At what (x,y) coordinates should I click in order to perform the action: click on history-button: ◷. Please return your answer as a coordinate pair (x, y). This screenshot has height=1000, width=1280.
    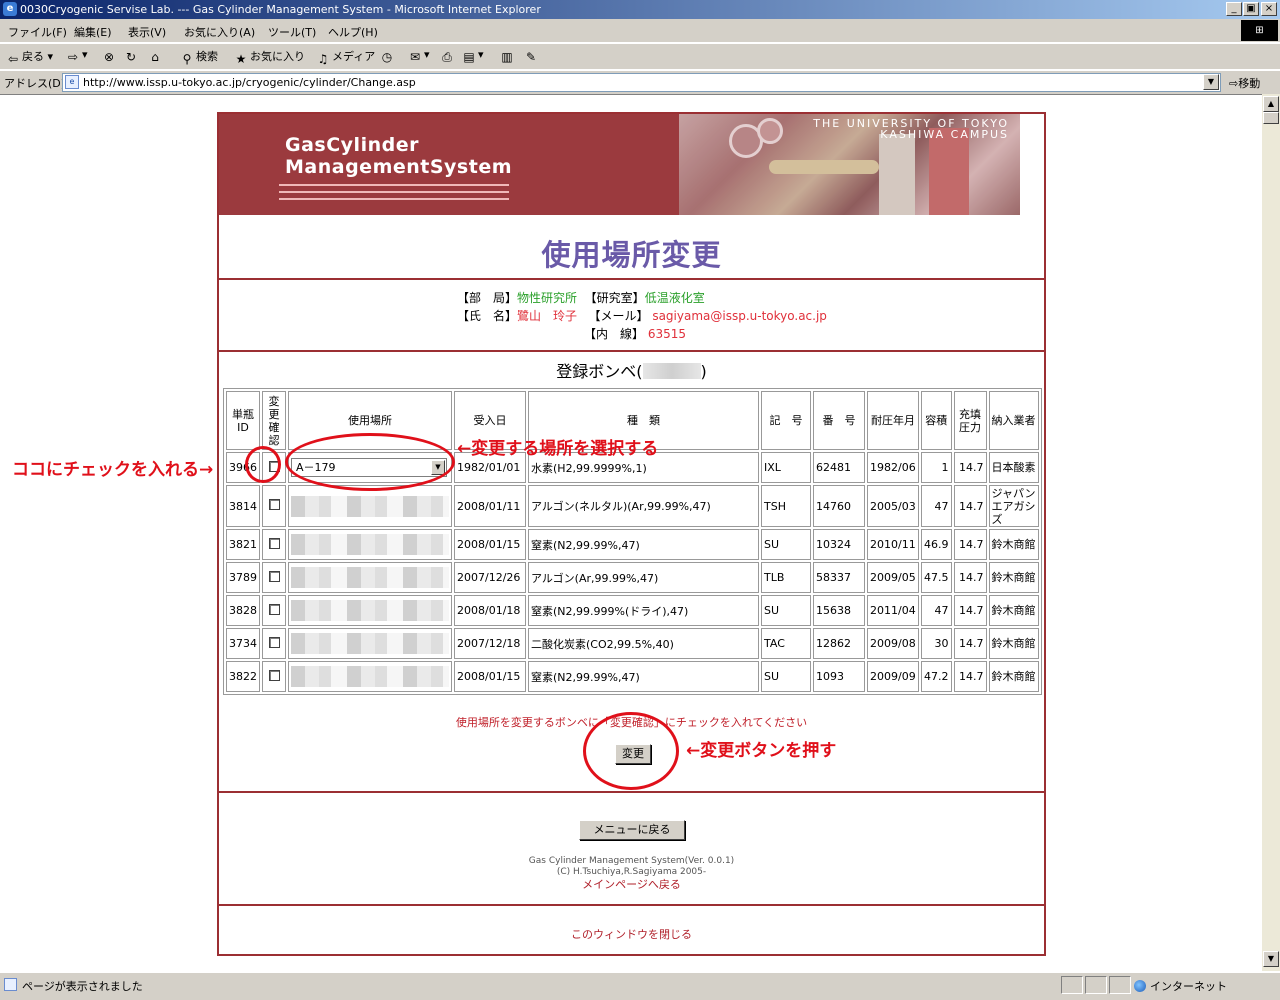
    Looking at the image, I should click on (388, 56).